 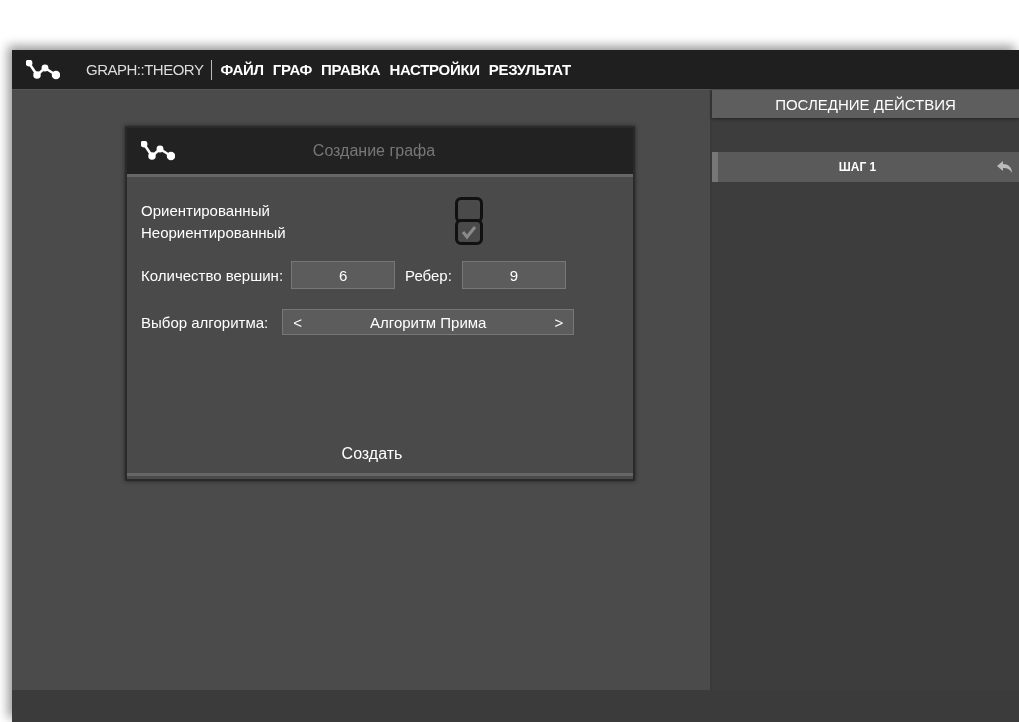 I want to click on menu-item: ФАЙЛ, so click(x=242, y=69).